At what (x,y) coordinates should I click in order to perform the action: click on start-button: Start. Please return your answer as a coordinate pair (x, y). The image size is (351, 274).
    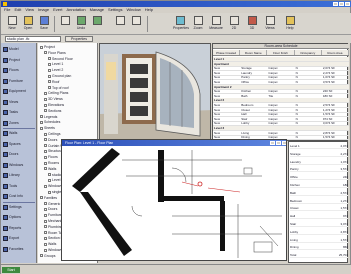
    Looking at the image, I should click on (11, 270).